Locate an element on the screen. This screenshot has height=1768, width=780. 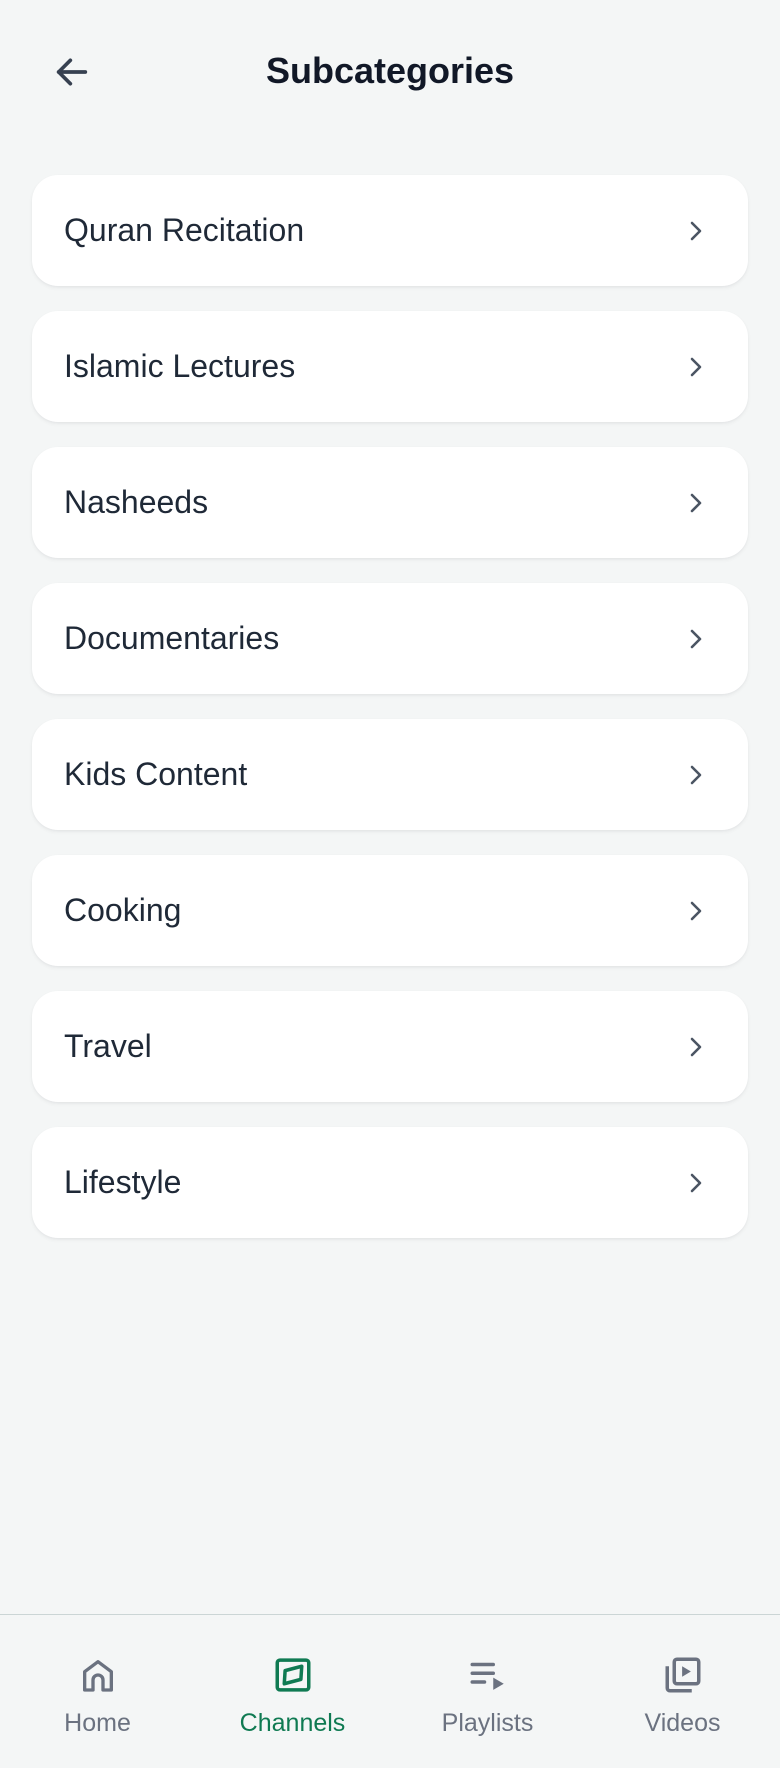
video-library-icon is located at coordinates (683, 1675).